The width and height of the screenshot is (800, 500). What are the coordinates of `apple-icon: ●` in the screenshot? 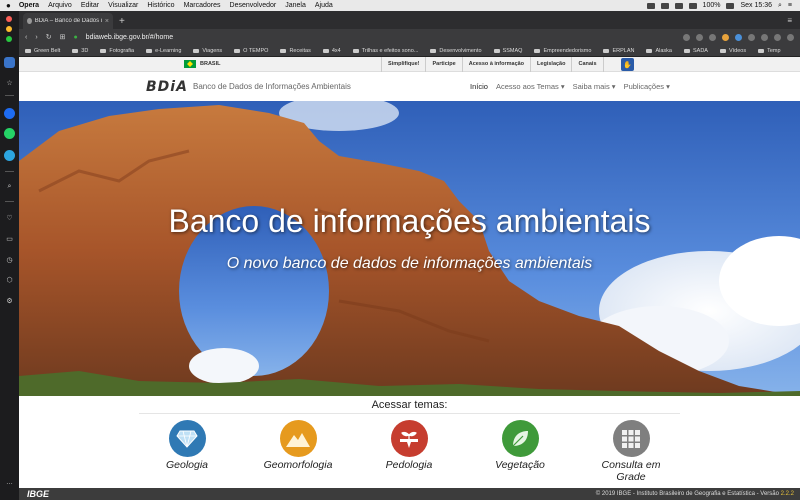 It's located at (8, 5).